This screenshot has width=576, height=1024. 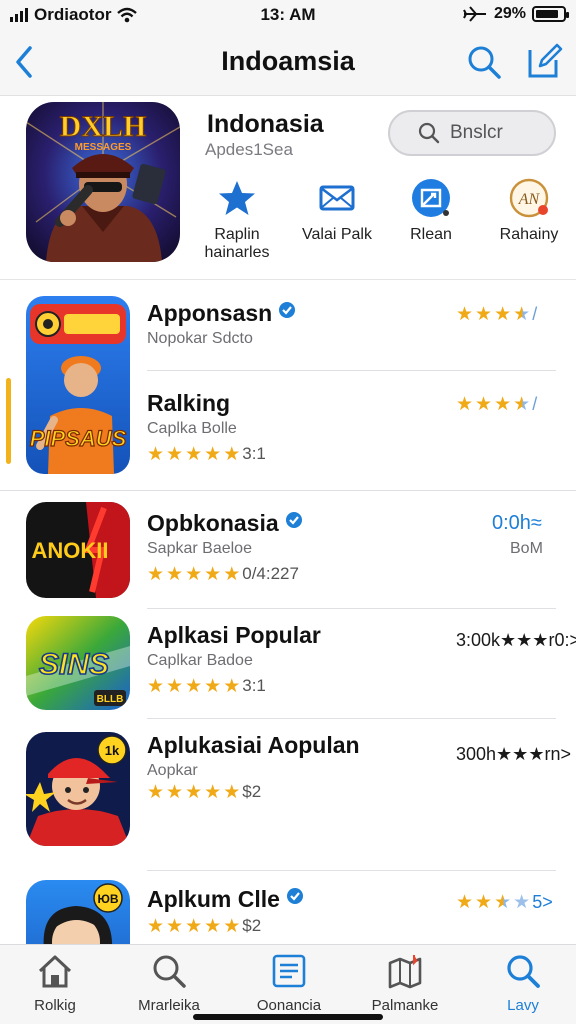 I want to click on tab-updates: Palmanke, so click(x=405, y=983).